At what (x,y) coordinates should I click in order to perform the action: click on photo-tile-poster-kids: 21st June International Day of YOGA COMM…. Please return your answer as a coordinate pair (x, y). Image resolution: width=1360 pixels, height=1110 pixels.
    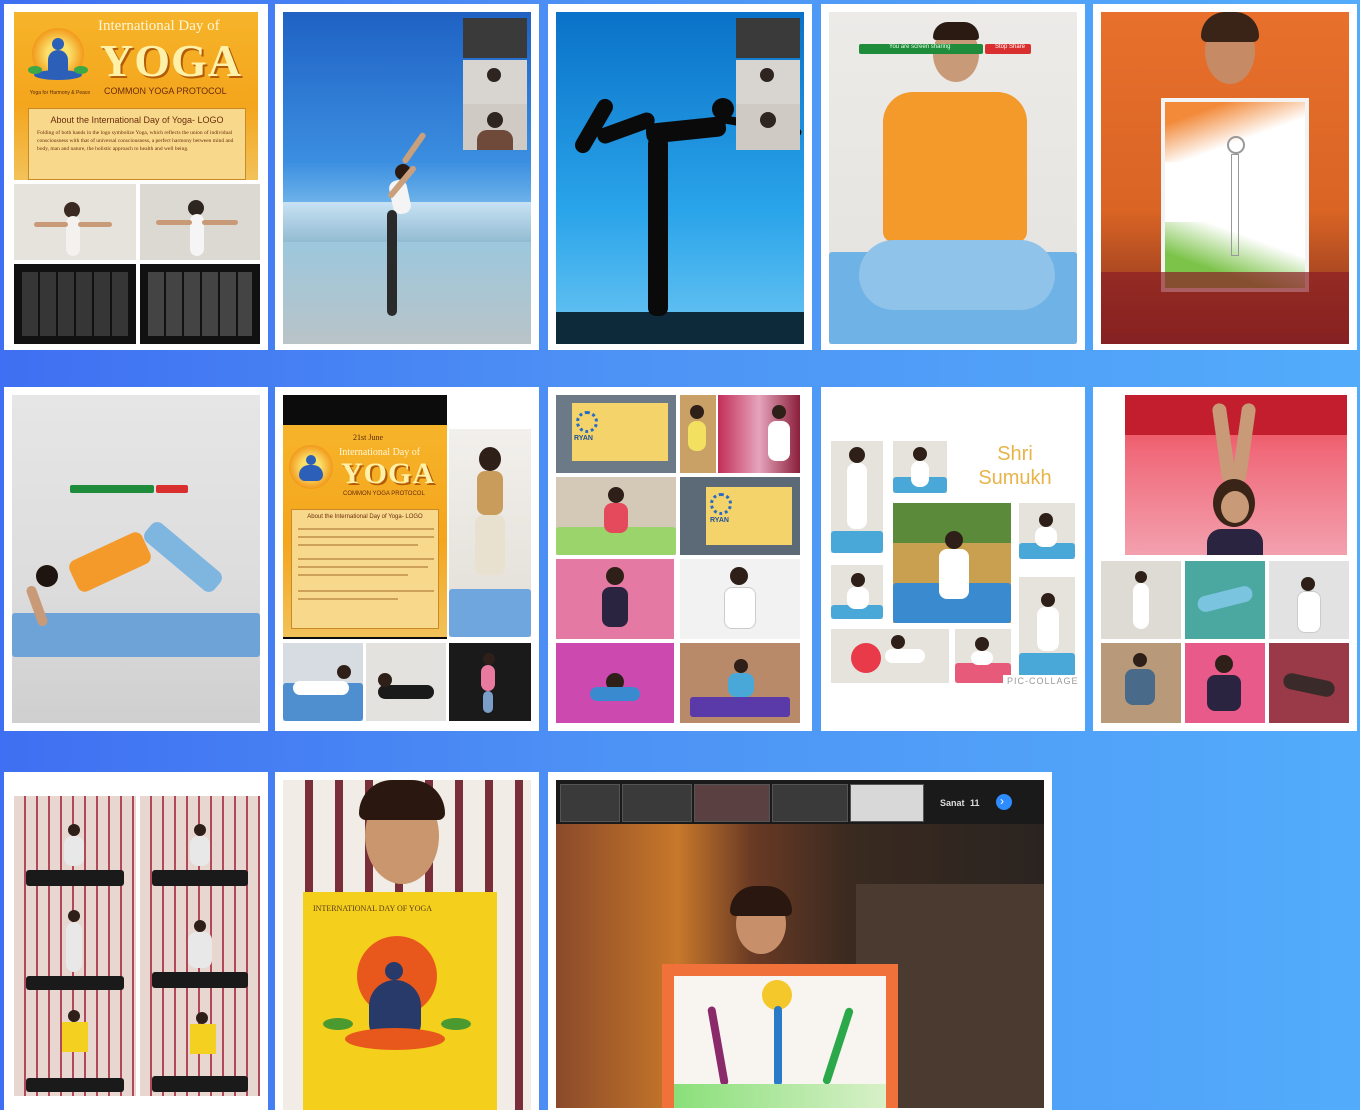
    Looking at the image, I should click on (407, 559).